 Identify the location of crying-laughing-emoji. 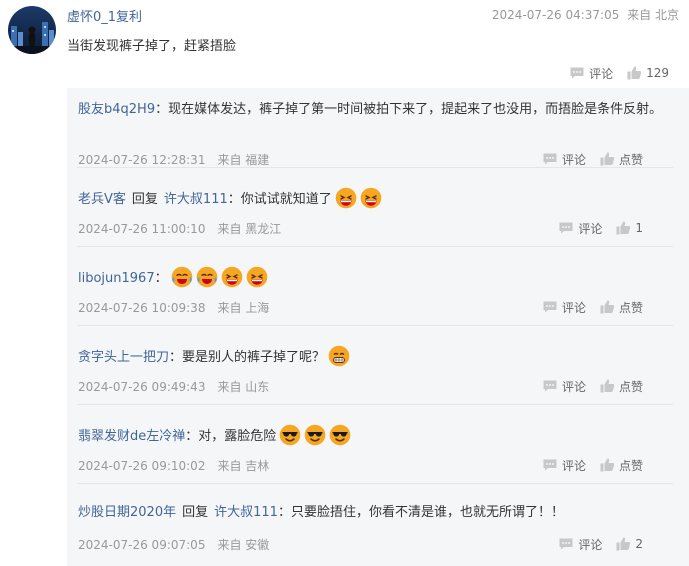
(207, 277).